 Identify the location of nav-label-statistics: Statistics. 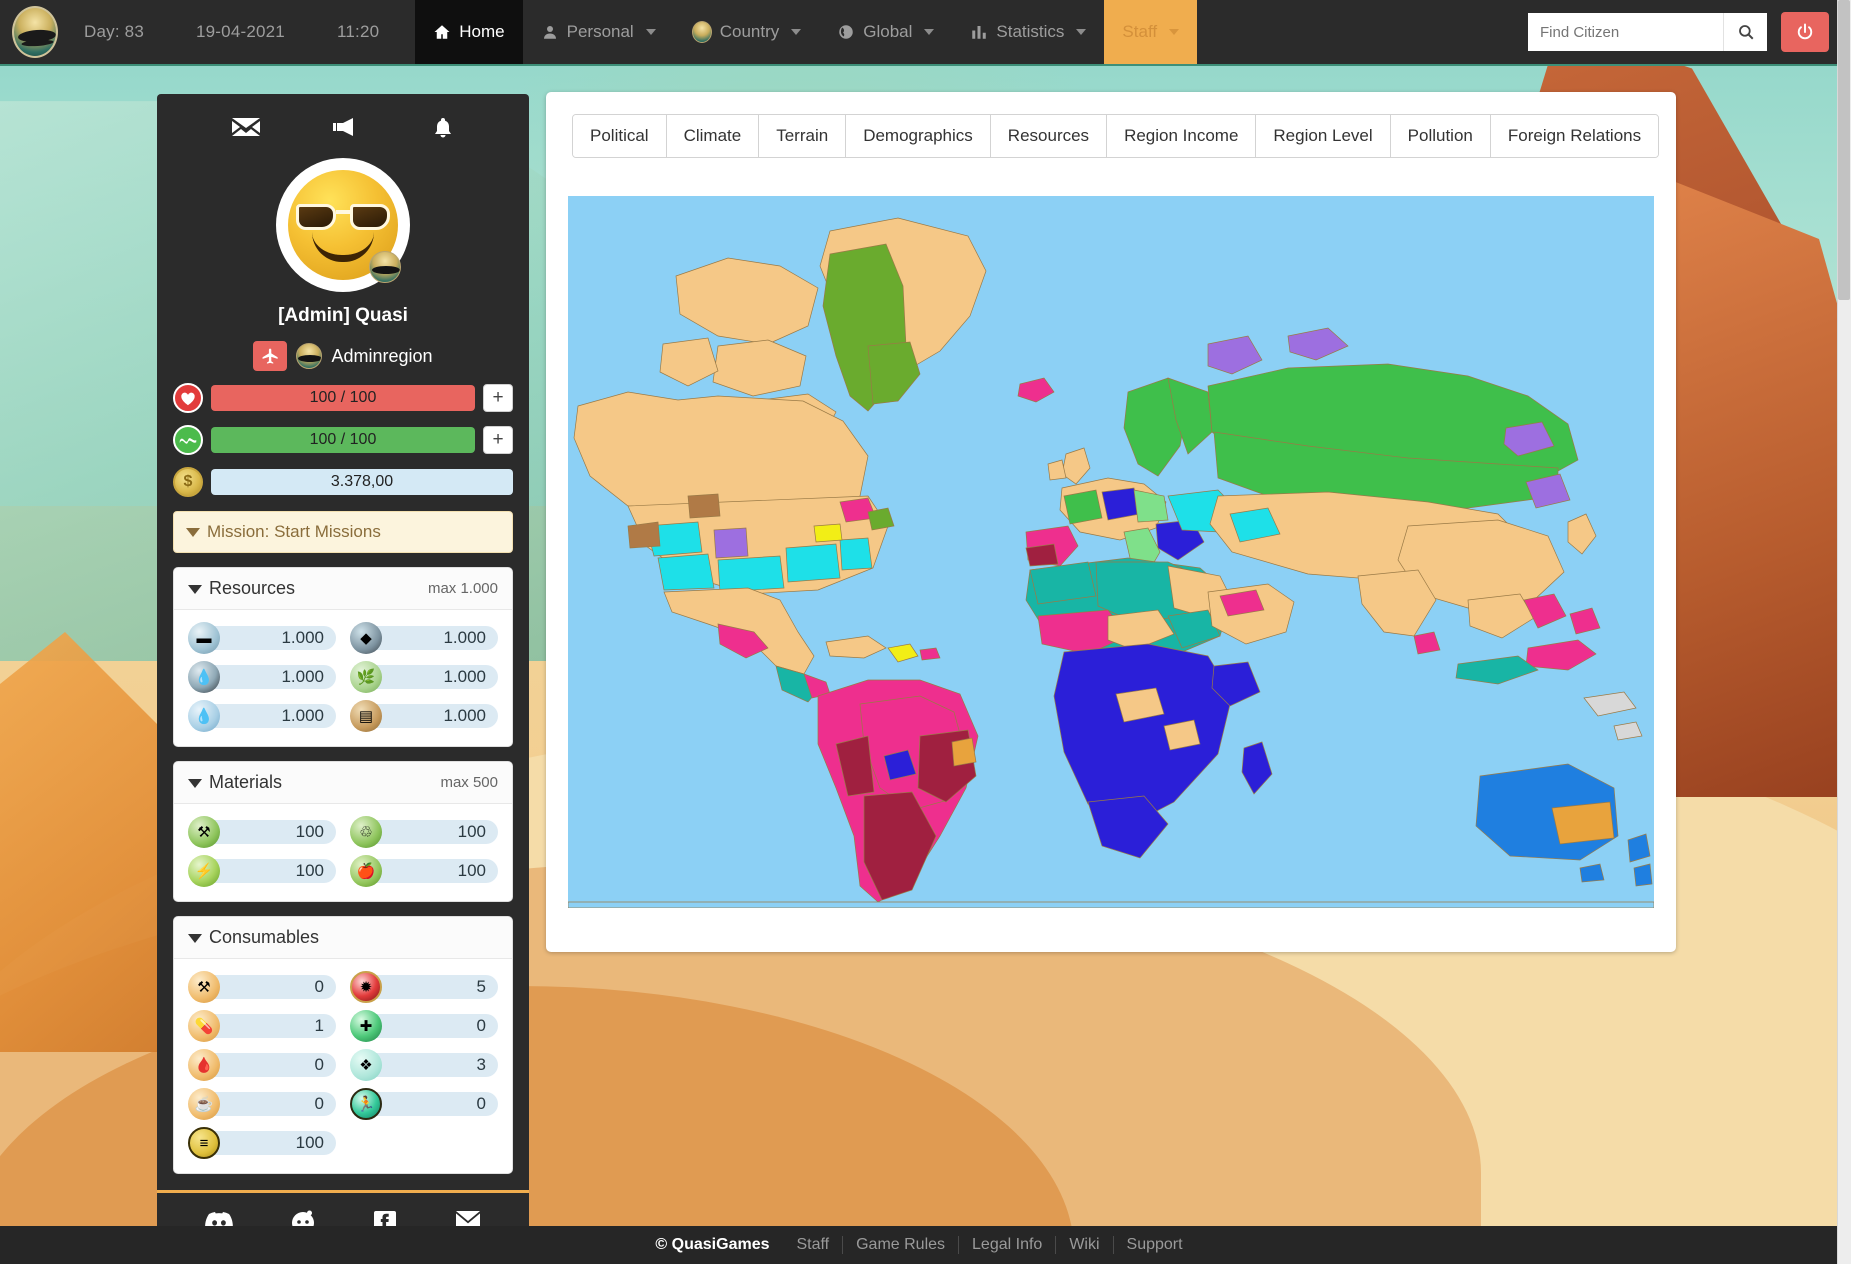
(1030, 31).